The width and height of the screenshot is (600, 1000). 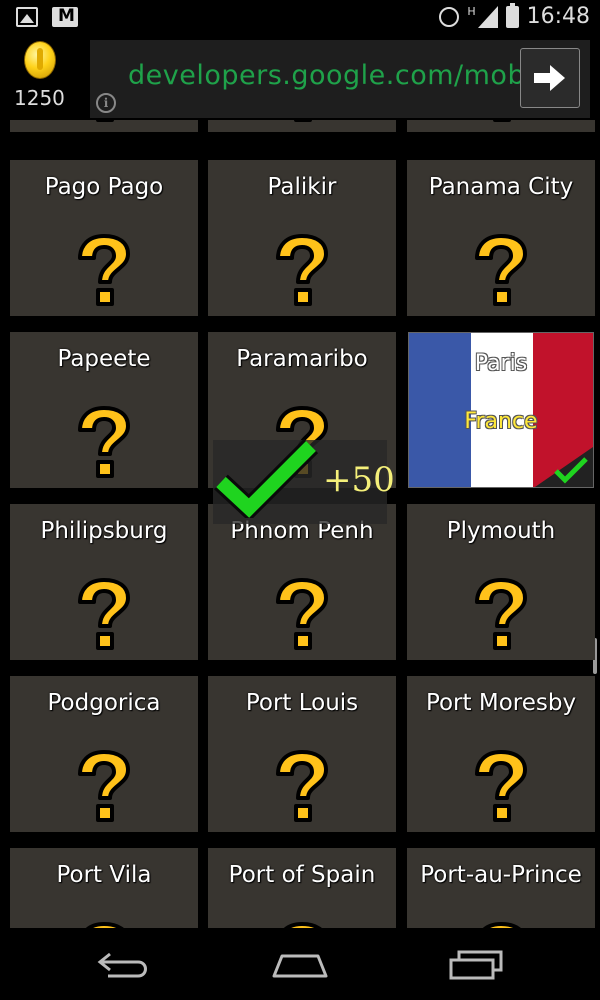 What do you see at coordinates (512, 15) in the screenshot?
I see `battery-icon` at bounding box center [512, 15].